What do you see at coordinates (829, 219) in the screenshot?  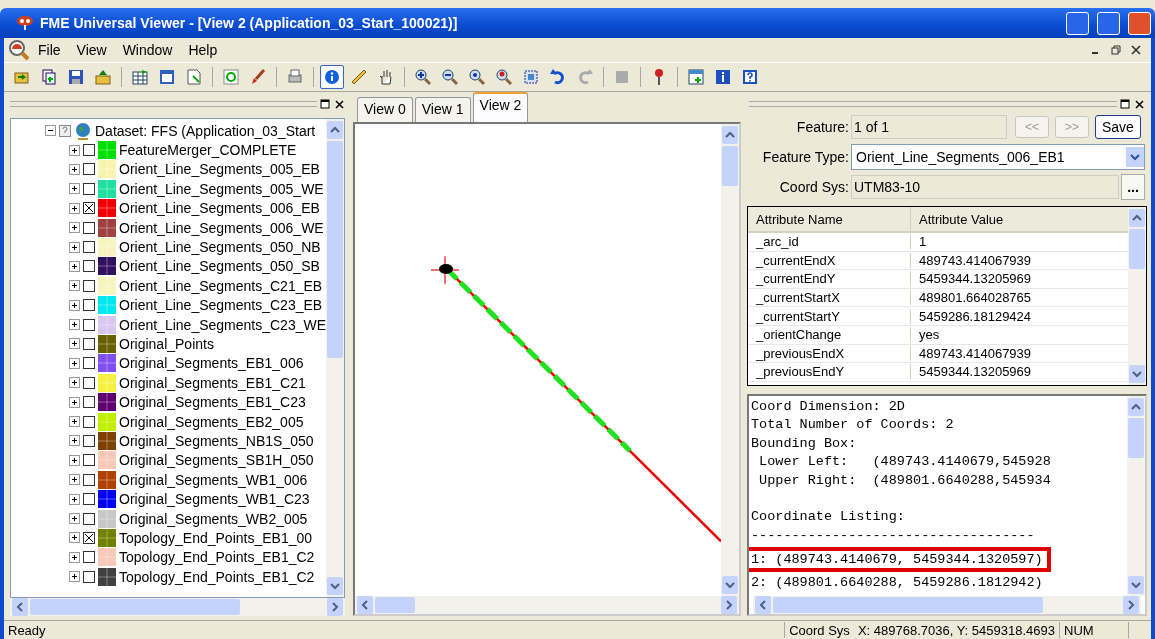 I see `column-header: Attribute Name` at bounding box center [829, 219].